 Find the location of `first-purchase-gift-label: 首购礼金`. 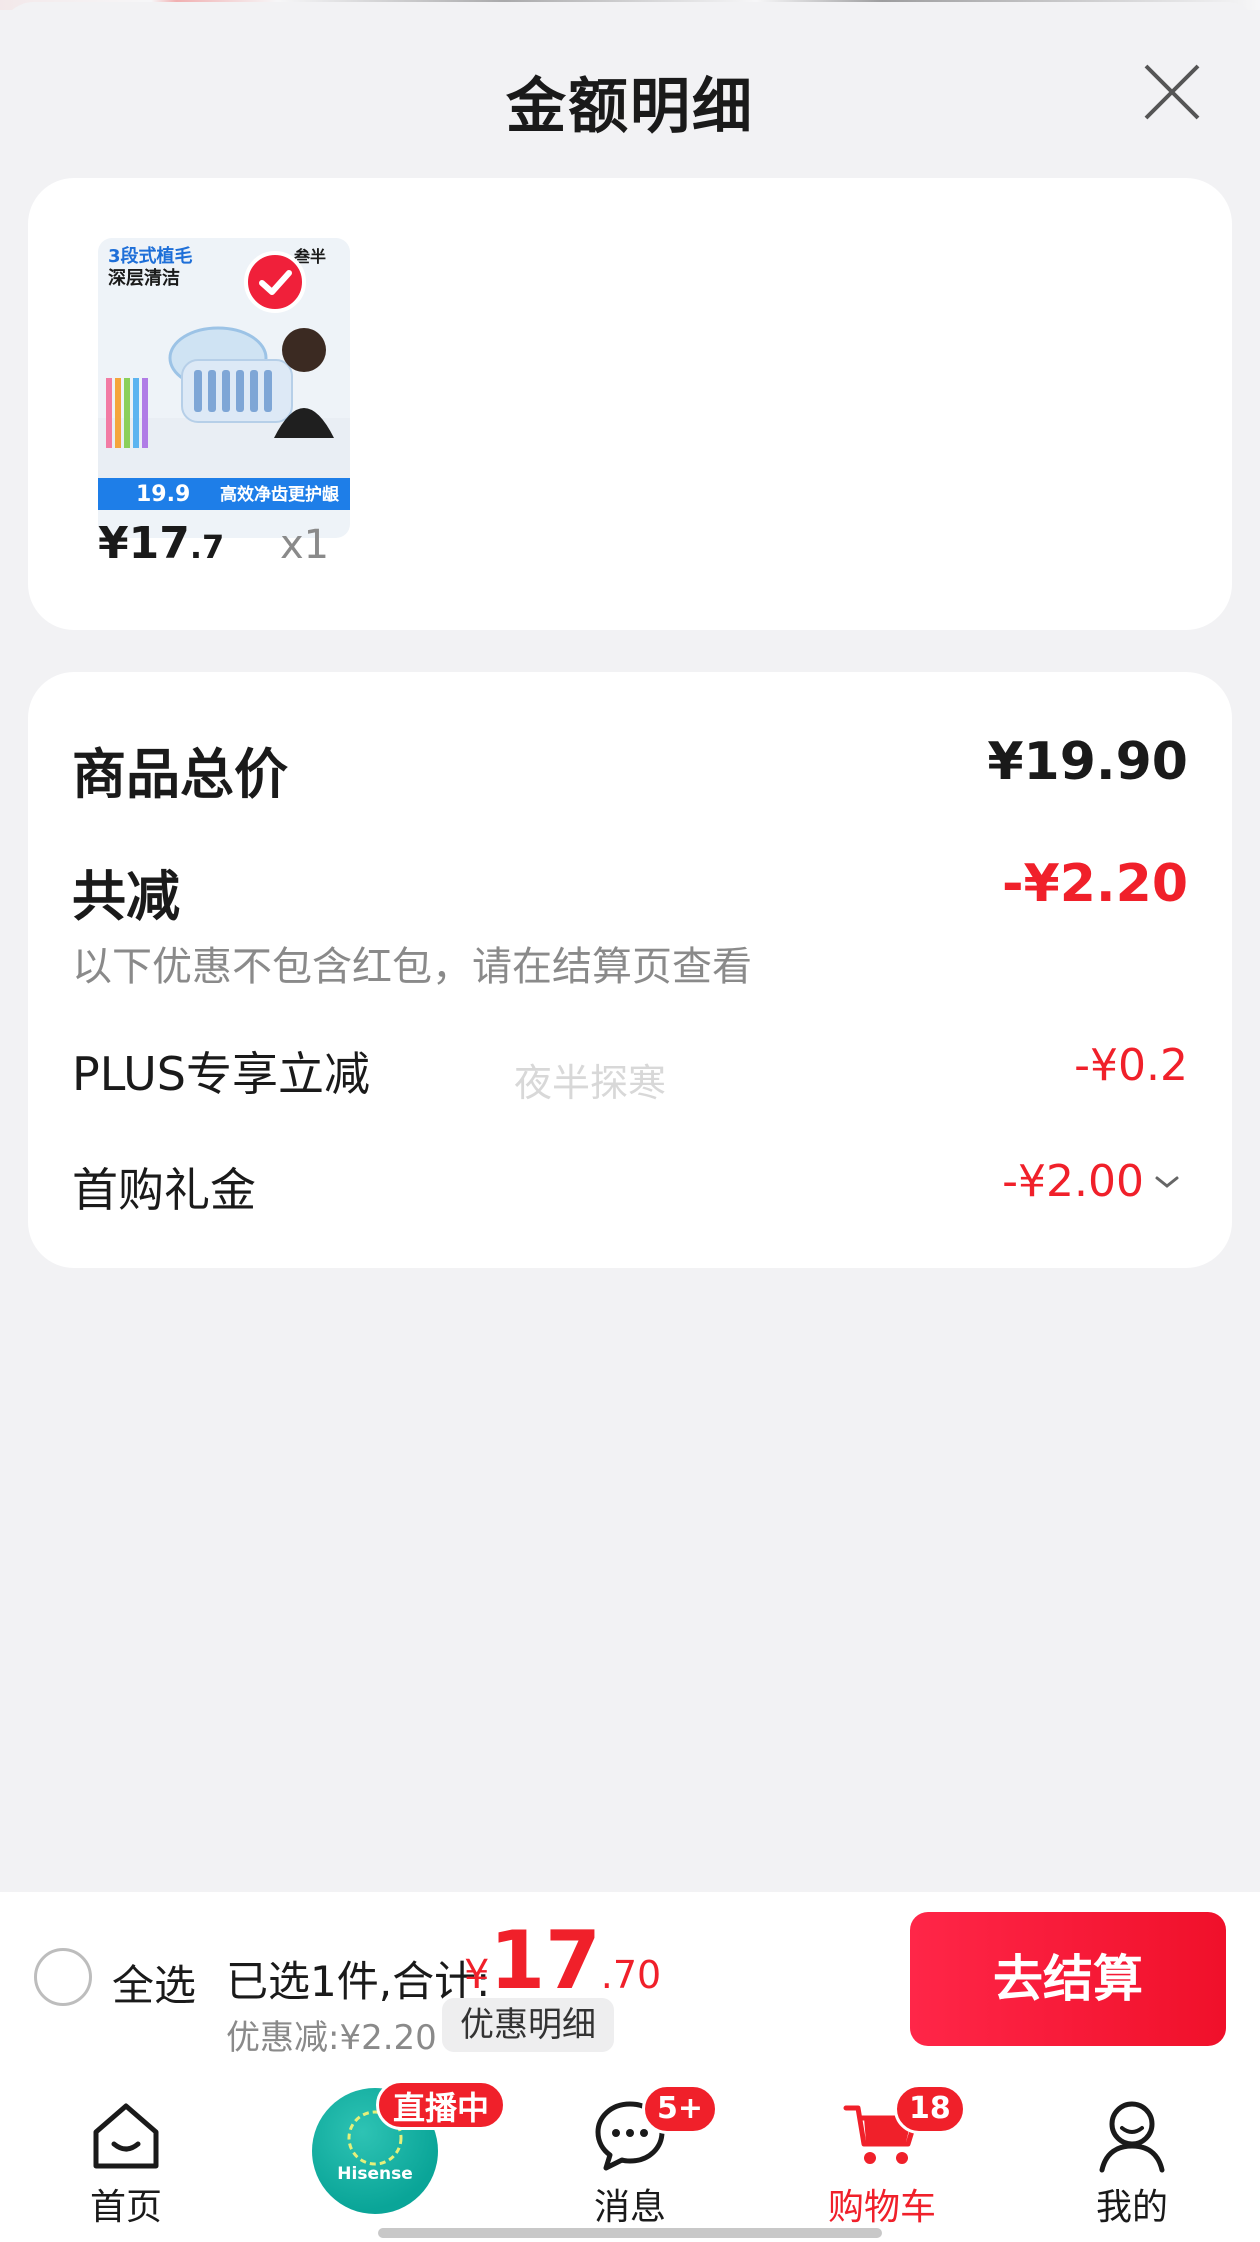

first-purchase-gift-label: 首购礼金 is located at coordinates (164, 1190).